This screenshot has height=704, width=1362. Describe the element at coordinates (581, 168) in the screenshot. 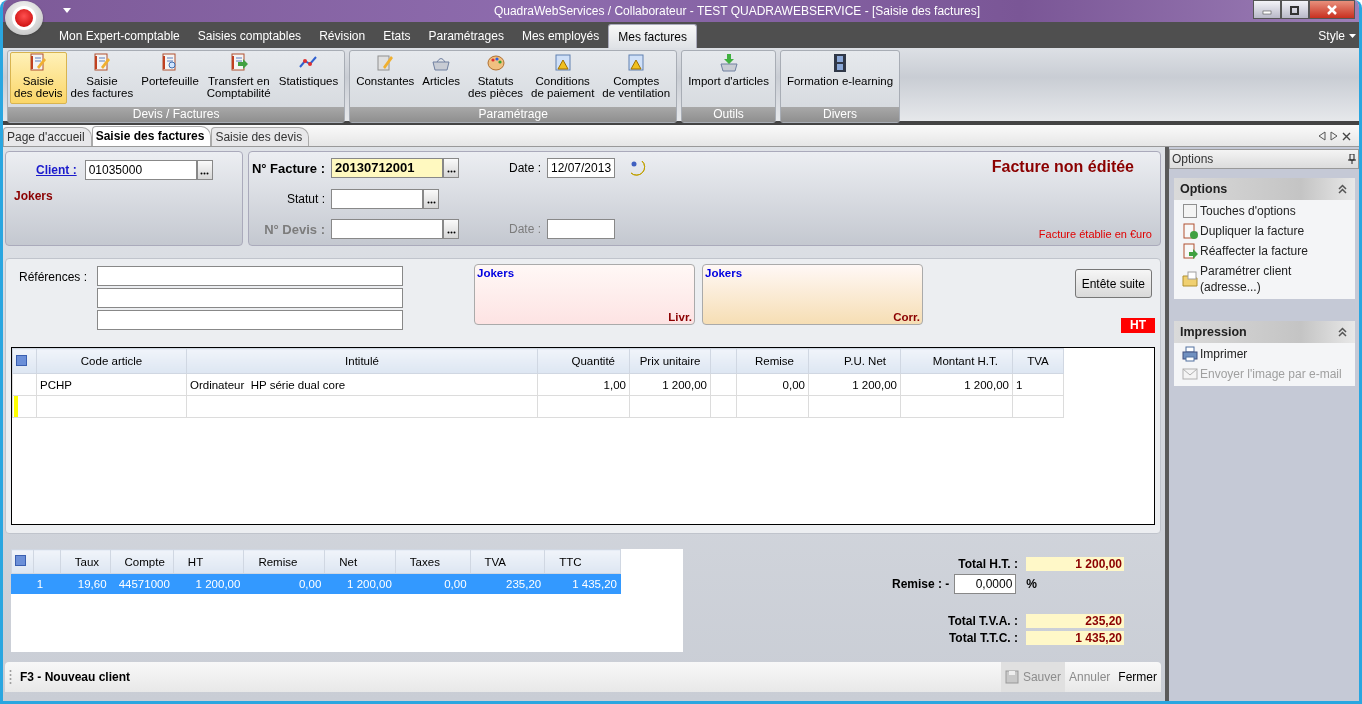

I see `date-field: 12/07/2013` at that location.